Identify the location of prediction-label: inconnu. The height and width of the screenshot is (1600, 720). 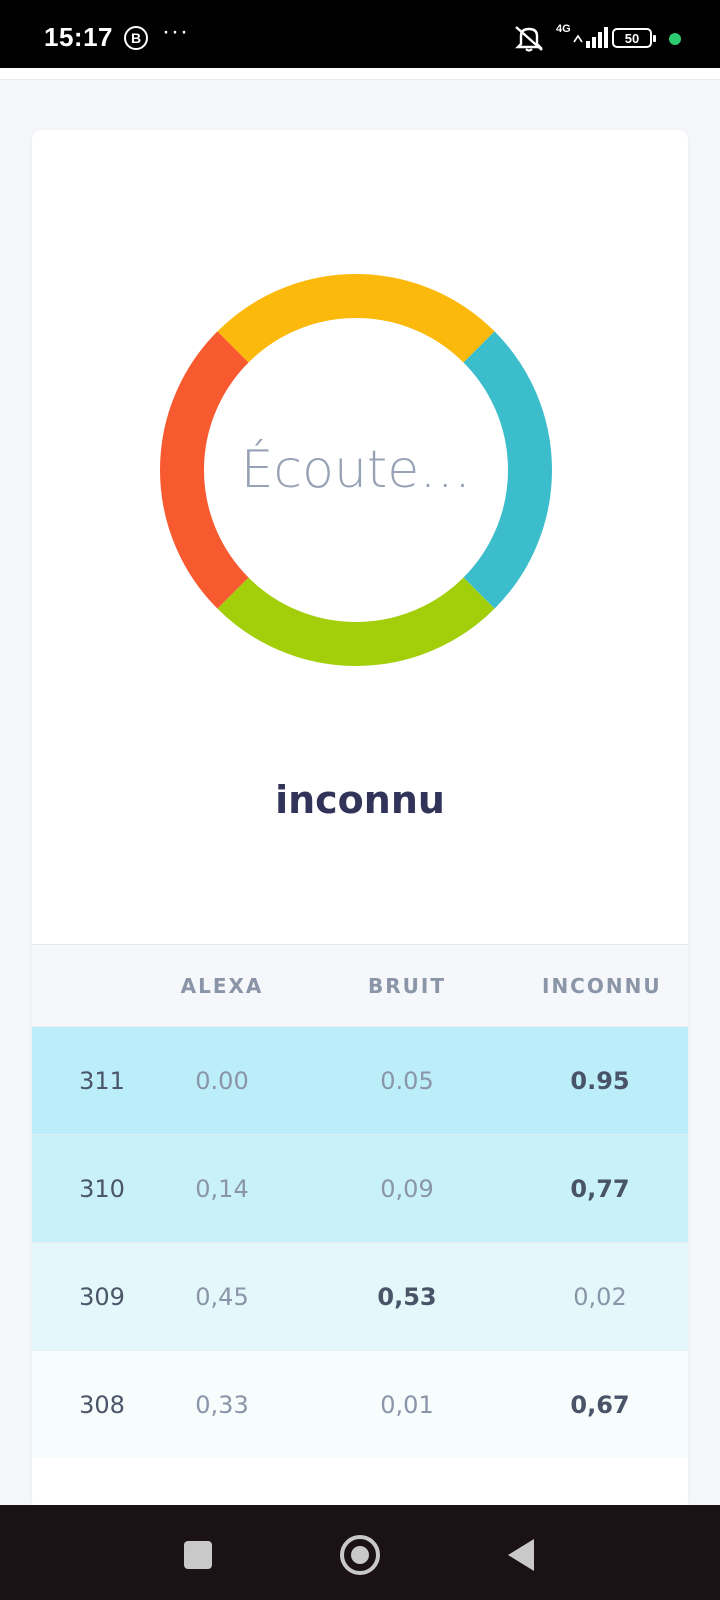
(360, 800).